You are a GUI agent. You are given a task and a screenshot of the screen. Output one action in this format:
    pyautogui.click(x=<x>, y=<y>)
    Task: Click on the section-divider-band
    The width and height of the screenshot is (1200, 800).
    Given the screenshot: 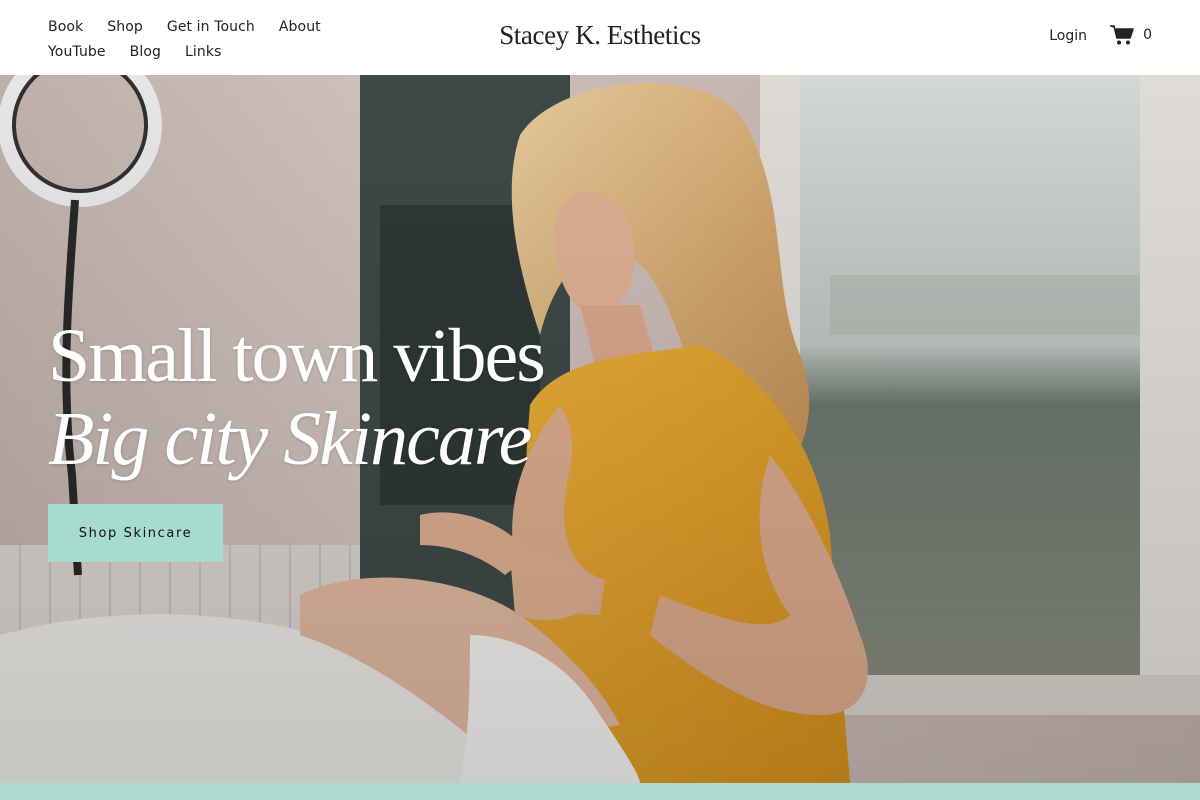 What is the action you would take?
    pyautogui.click(x=600, y=791)
    